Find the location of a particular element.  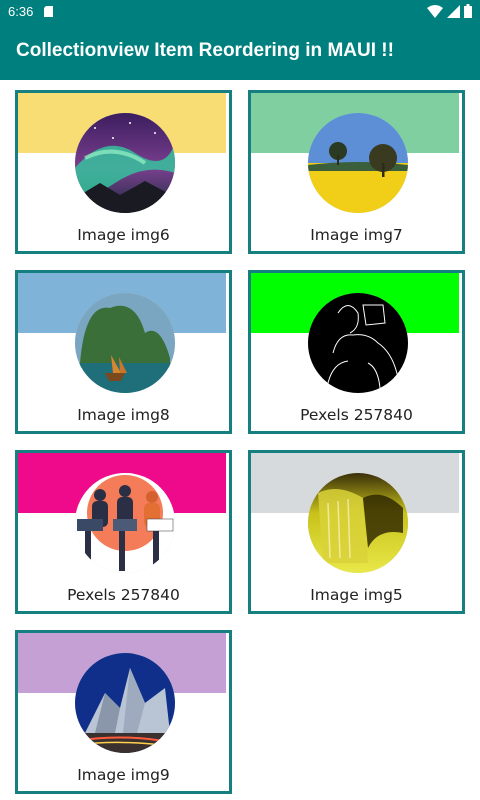

collection-item-img7: Image img7 is located at coordinates (356, 172).